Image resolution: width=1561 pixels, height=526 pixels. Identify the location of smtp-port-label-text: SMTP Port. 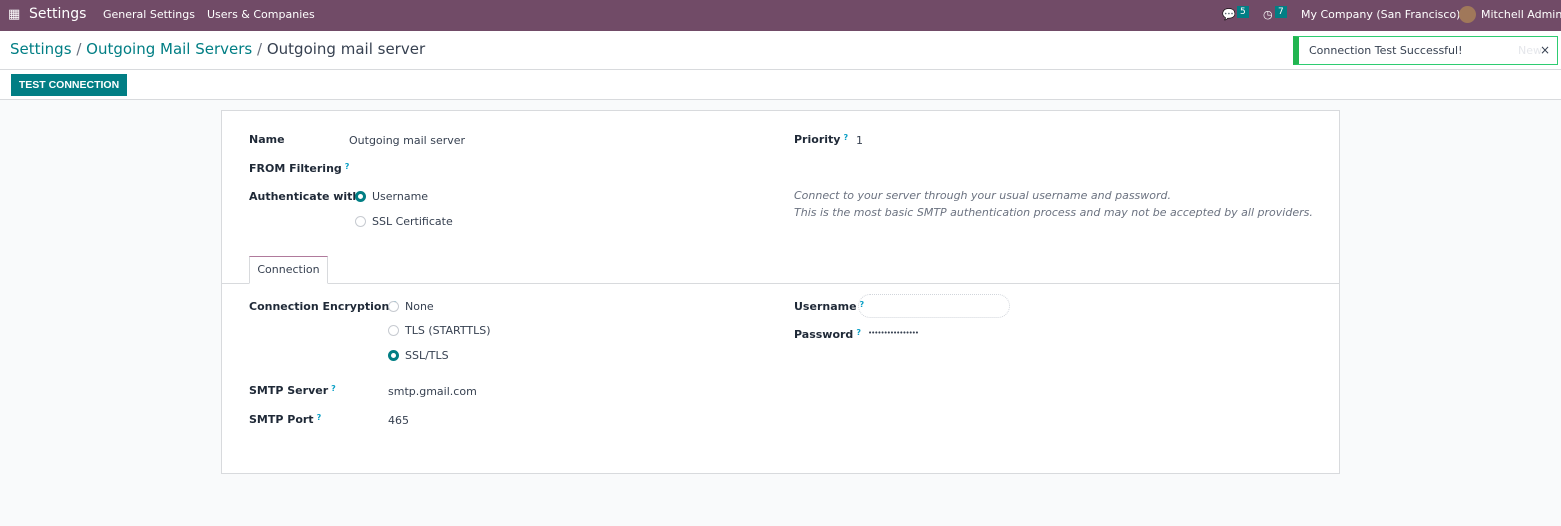
(281, 419).